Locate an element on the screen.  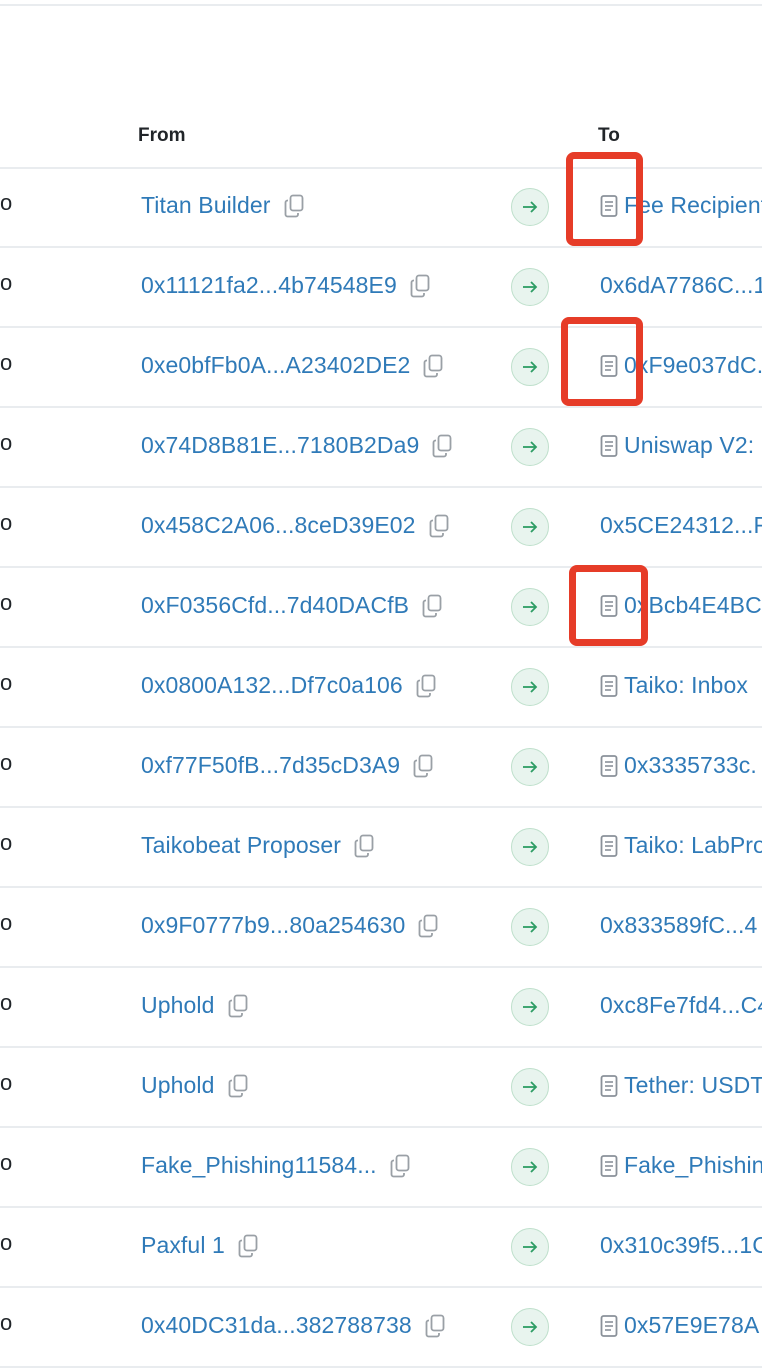
from-address-link: 0xe0bfFb0A...A23402DE2 is located at coordinates (275, 365).